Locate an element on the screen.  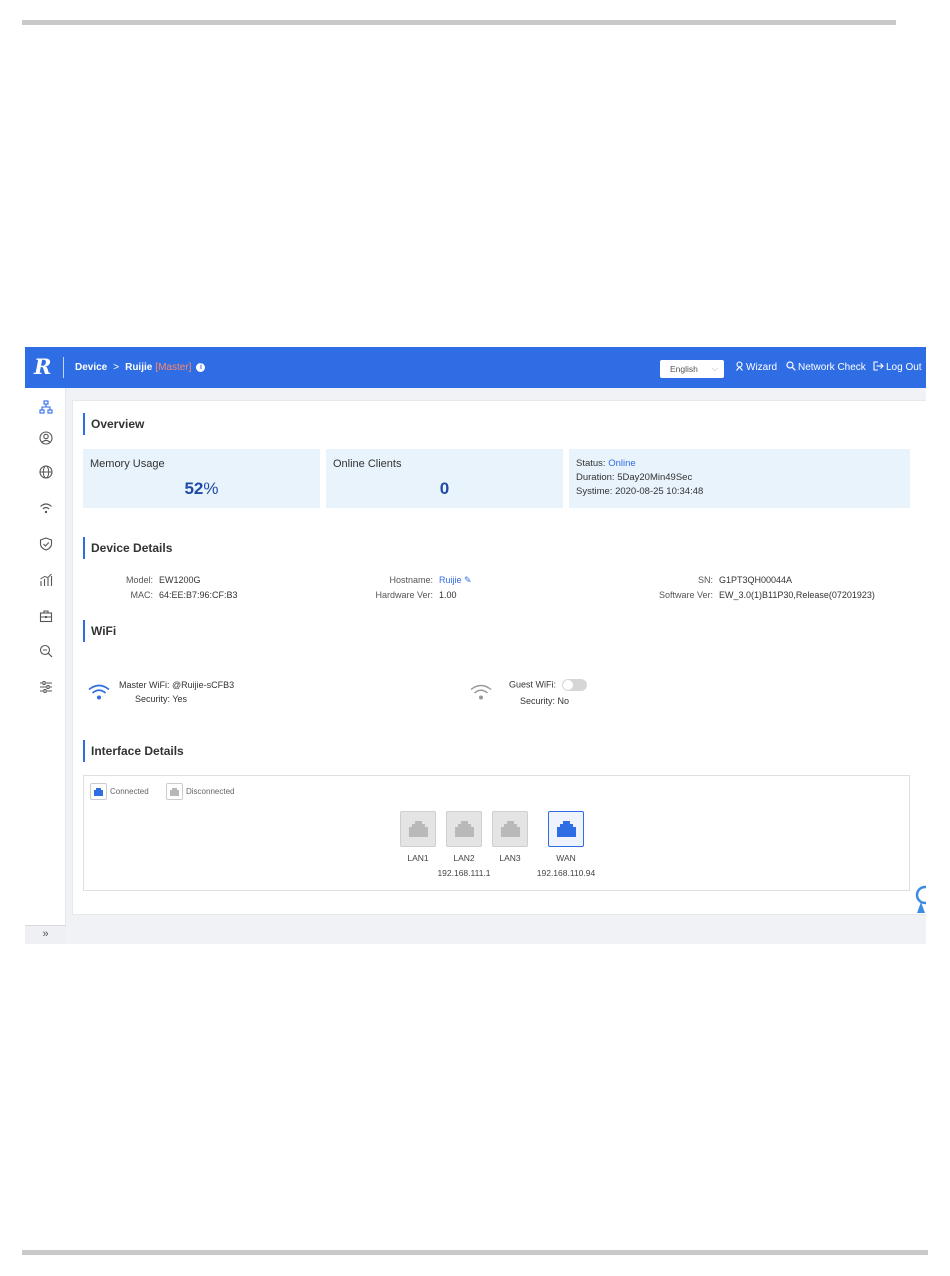
mac-row: MAC: 64:EE:B7:96:CF:B3 is located at coordinates (160, 595).